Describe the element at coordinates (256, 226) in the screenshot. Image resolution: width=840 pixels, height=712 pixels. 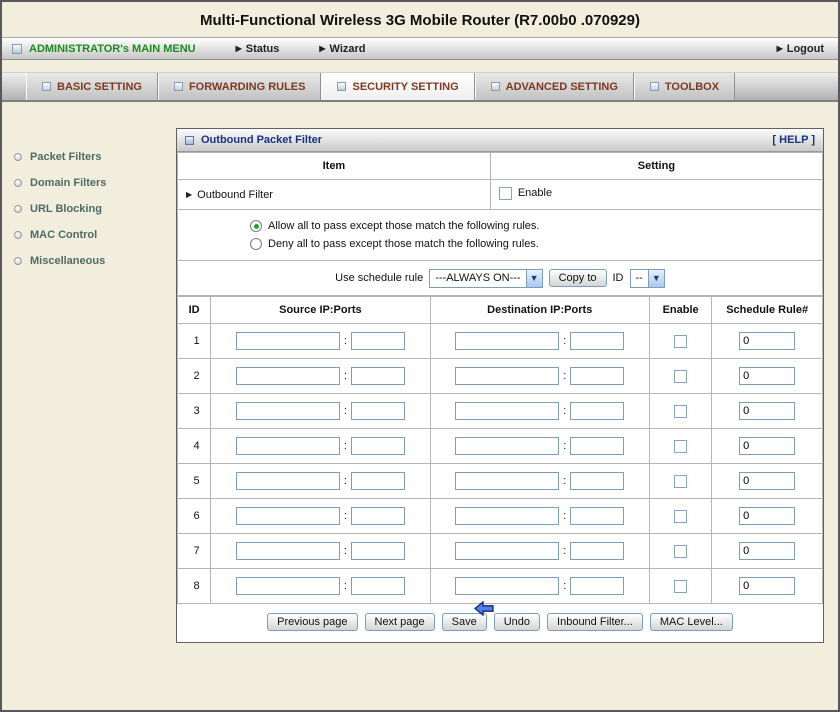
I see `allow-radio` at that location.